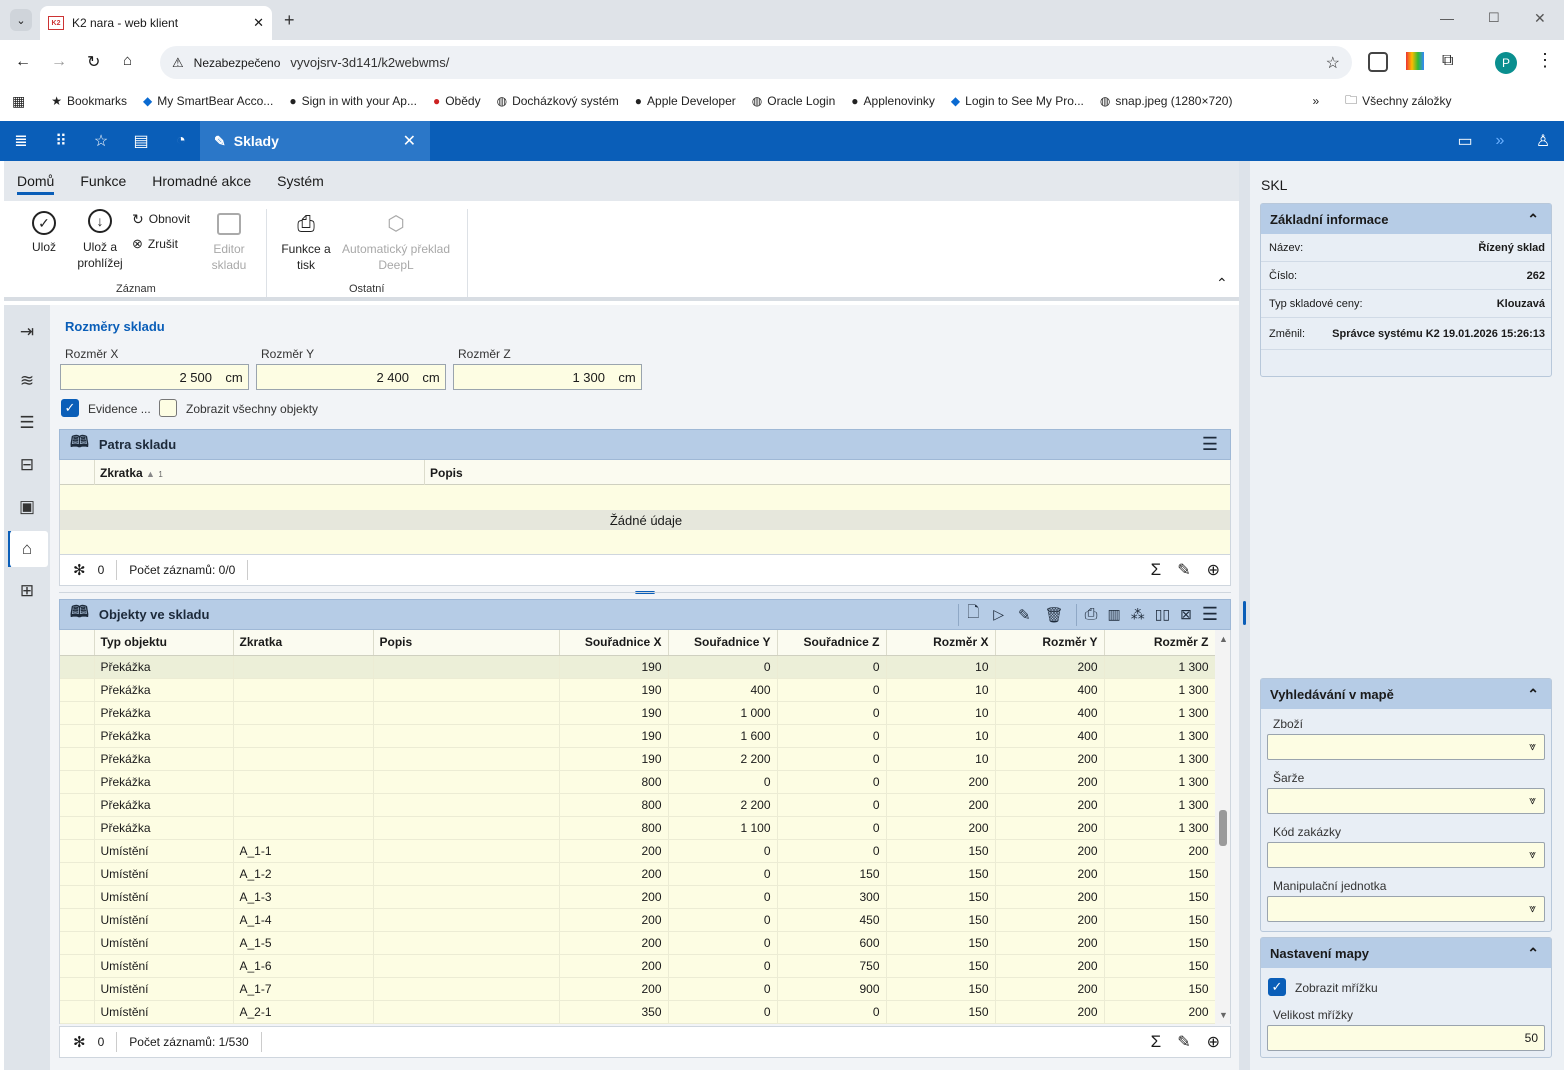  Describe the element at coordinates (21, 20) in the screenshot. I see `tab-search-icon: ⌄` at that location.